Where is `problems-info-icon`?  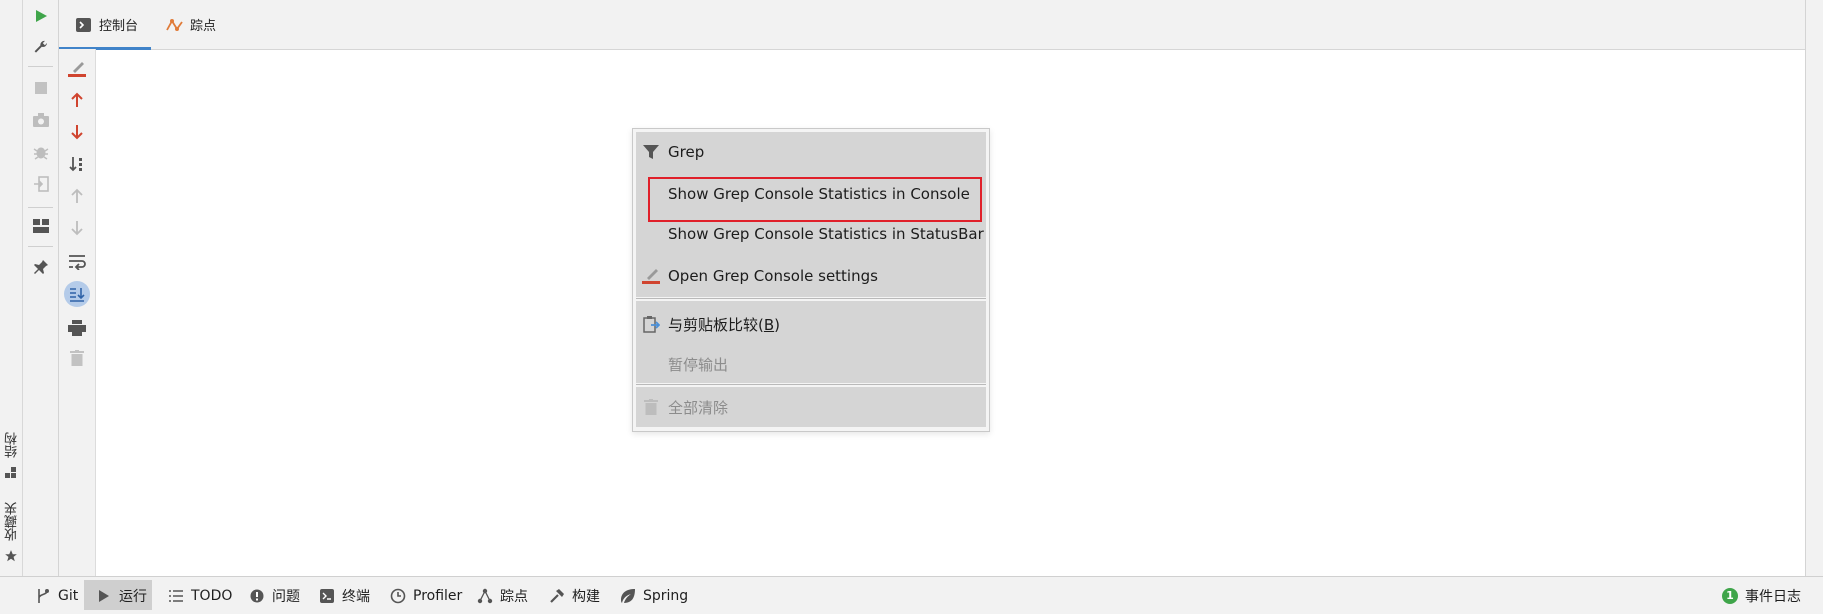
problems-info-icon is located at coordinates (257, 596).